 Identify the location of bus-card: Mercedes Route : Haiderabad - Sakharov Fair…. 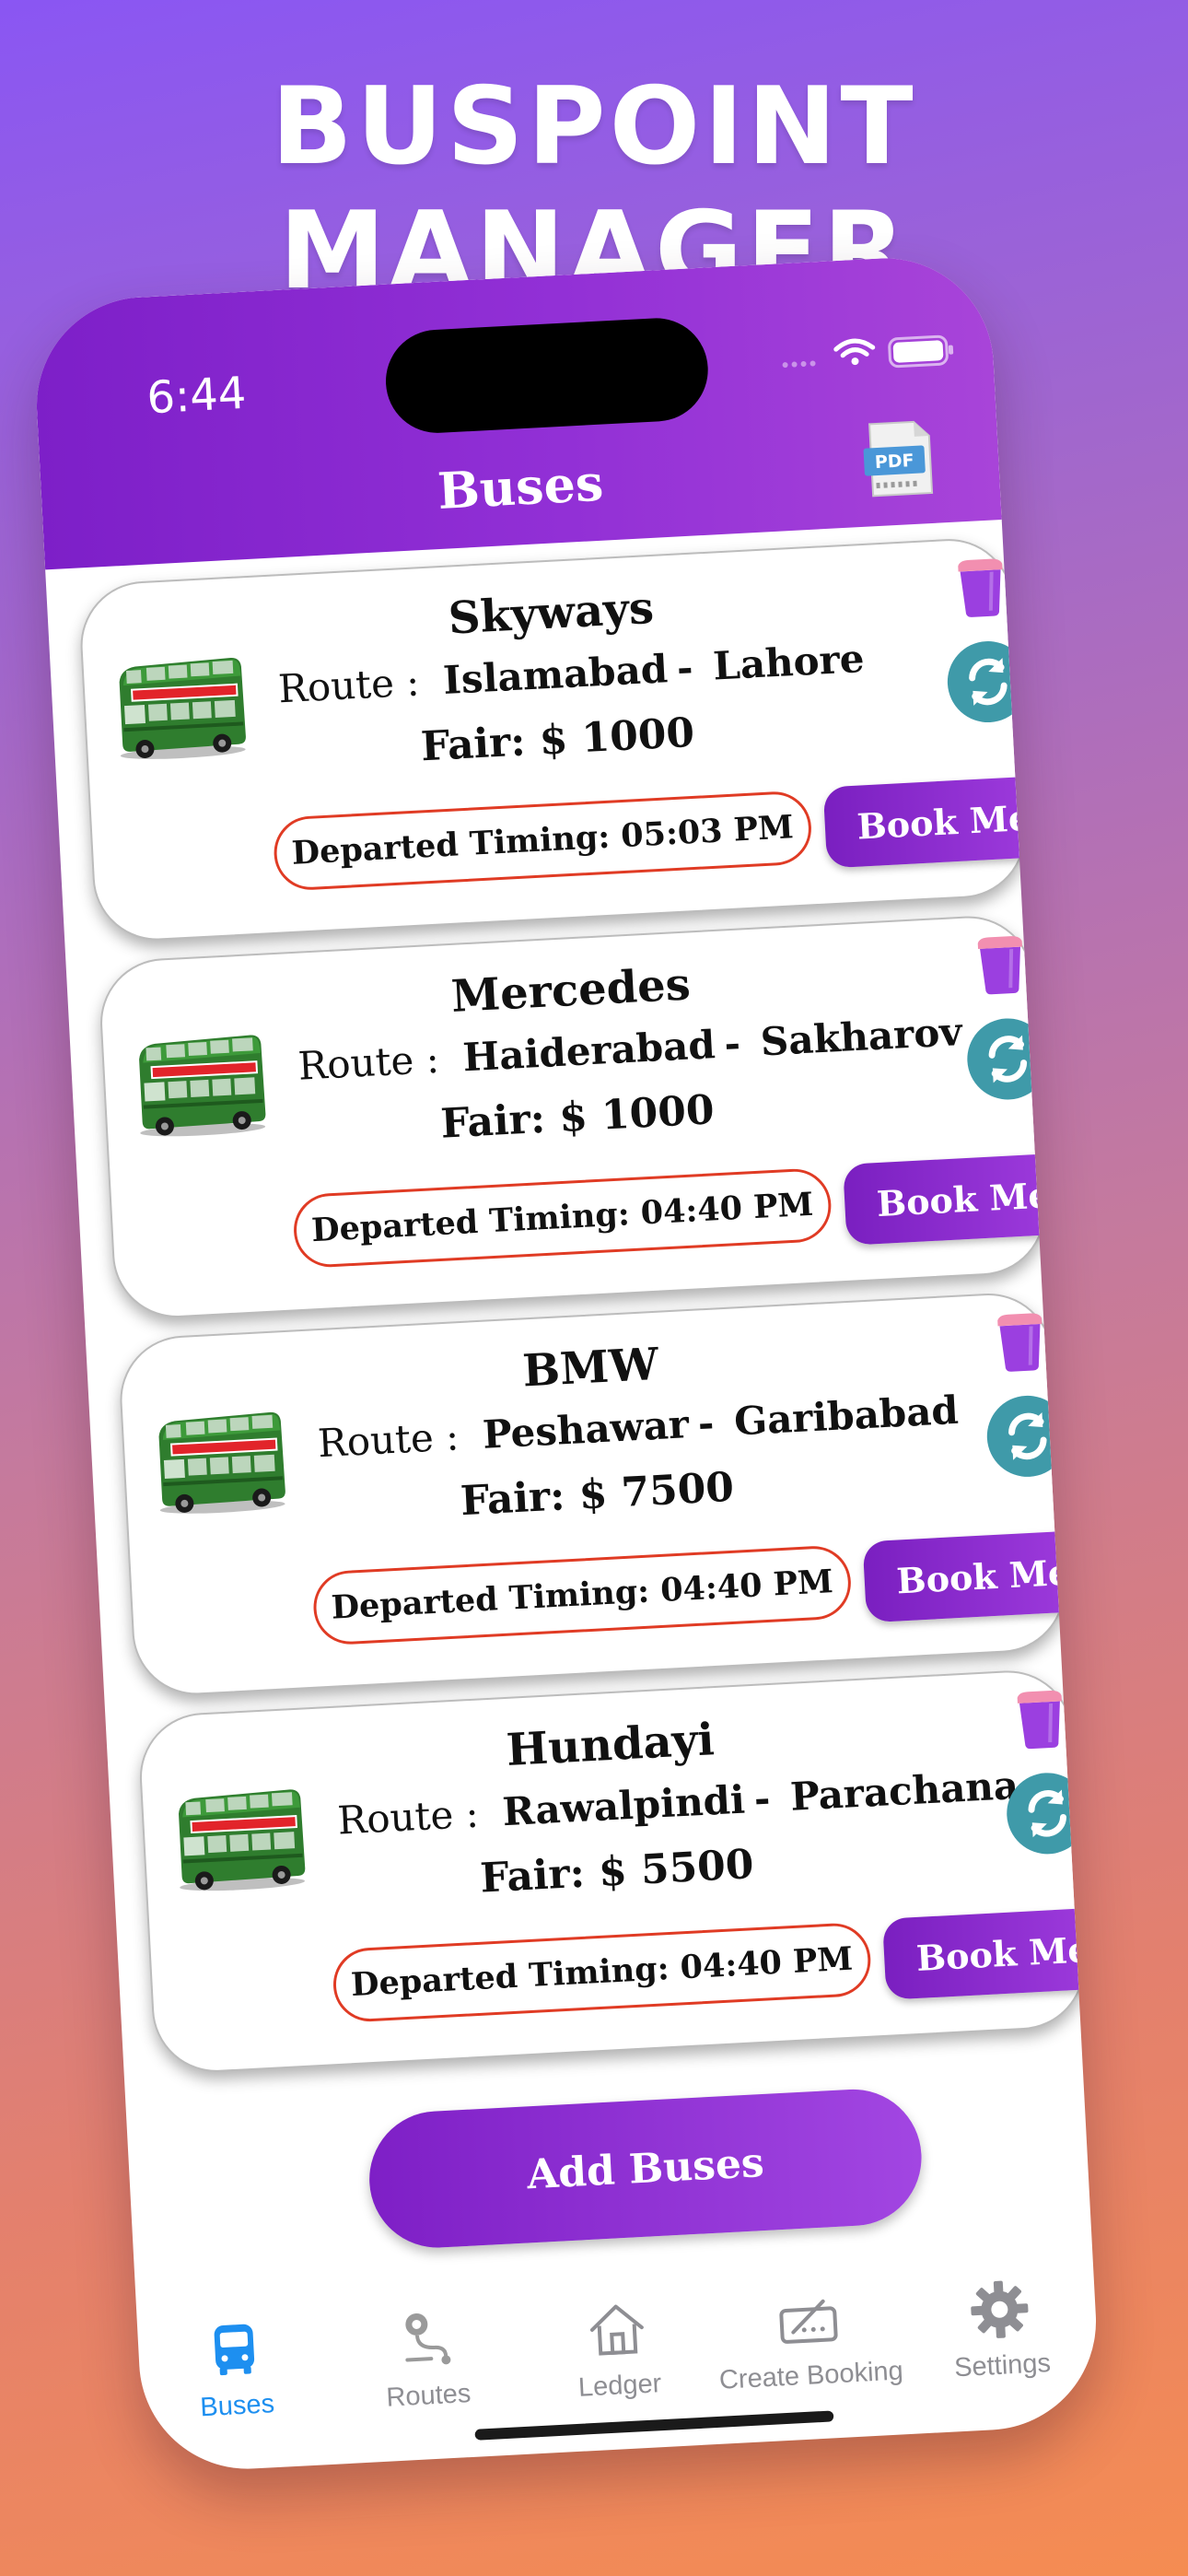
(591, 1116).